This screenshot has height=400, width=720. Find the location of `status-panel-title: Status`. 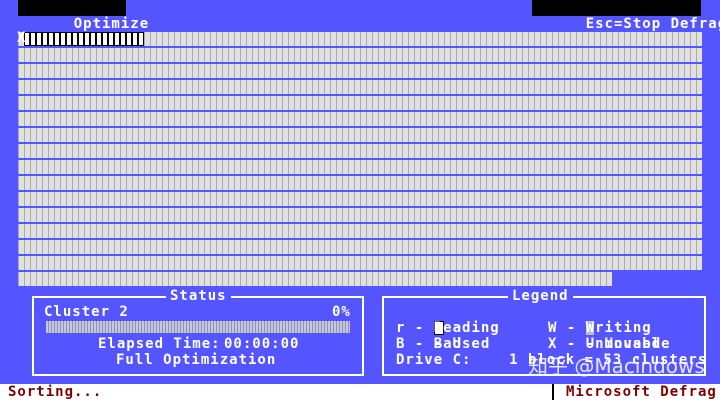

status-panel-title: Status is located at coordinates (198, 296).